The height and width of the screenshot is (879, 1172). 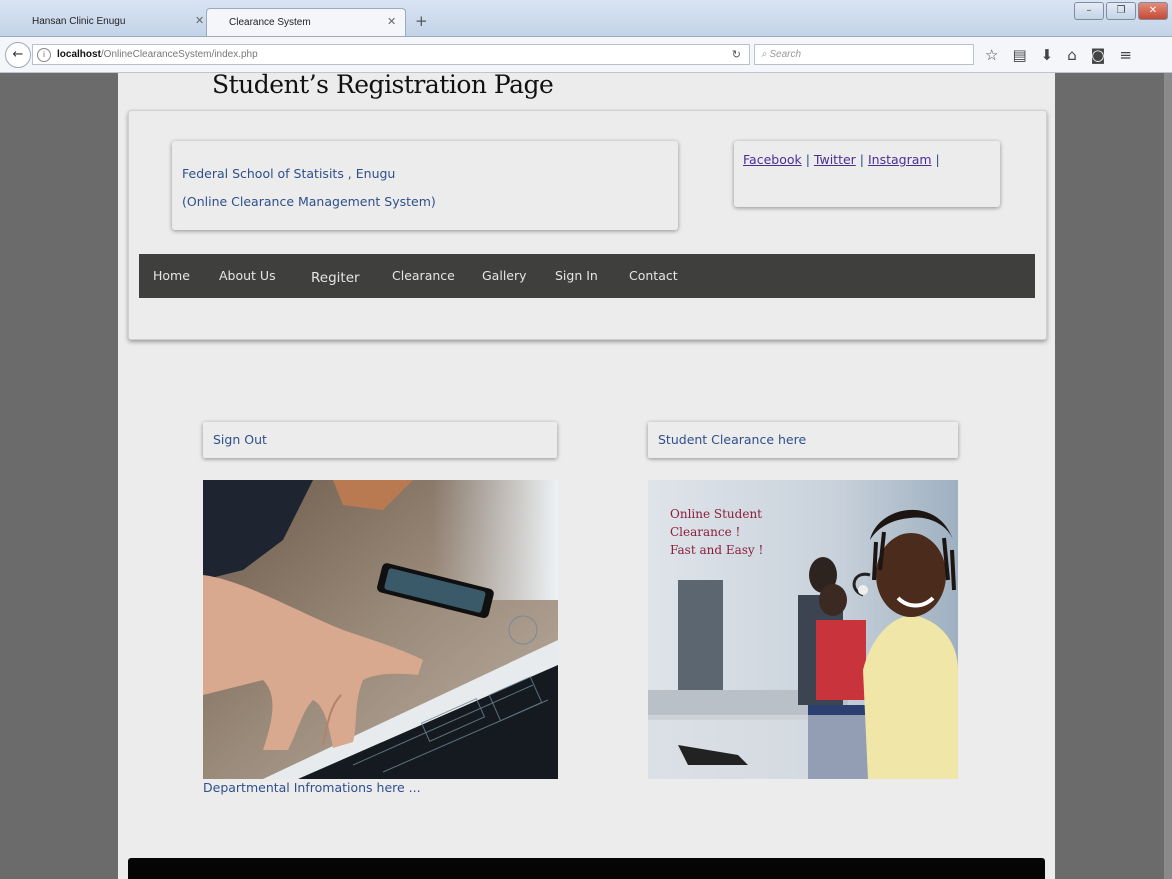 I want to click on system-name: (Online Clearance Management System), so click(x=309, y=201).